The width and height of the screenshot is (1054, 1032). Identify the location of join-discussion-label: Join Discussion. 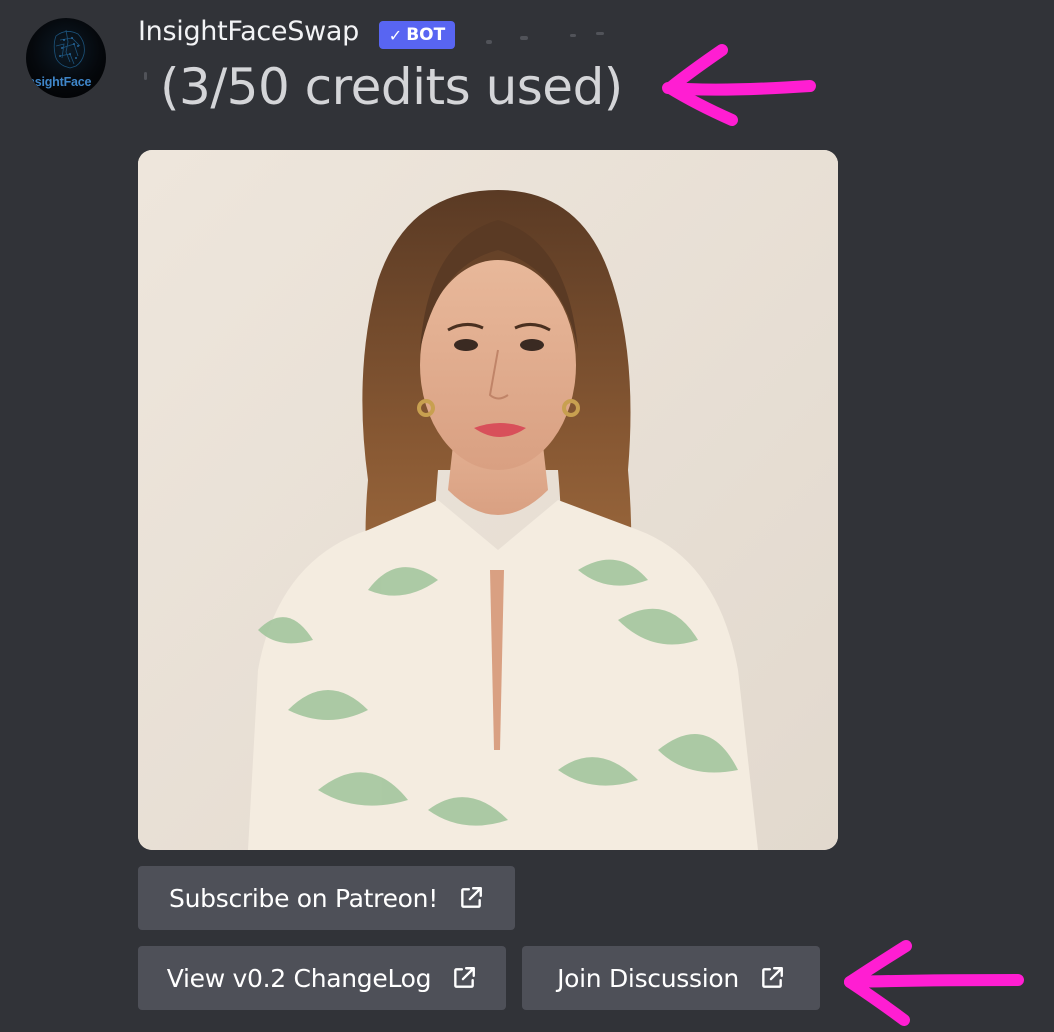
(648, 978).